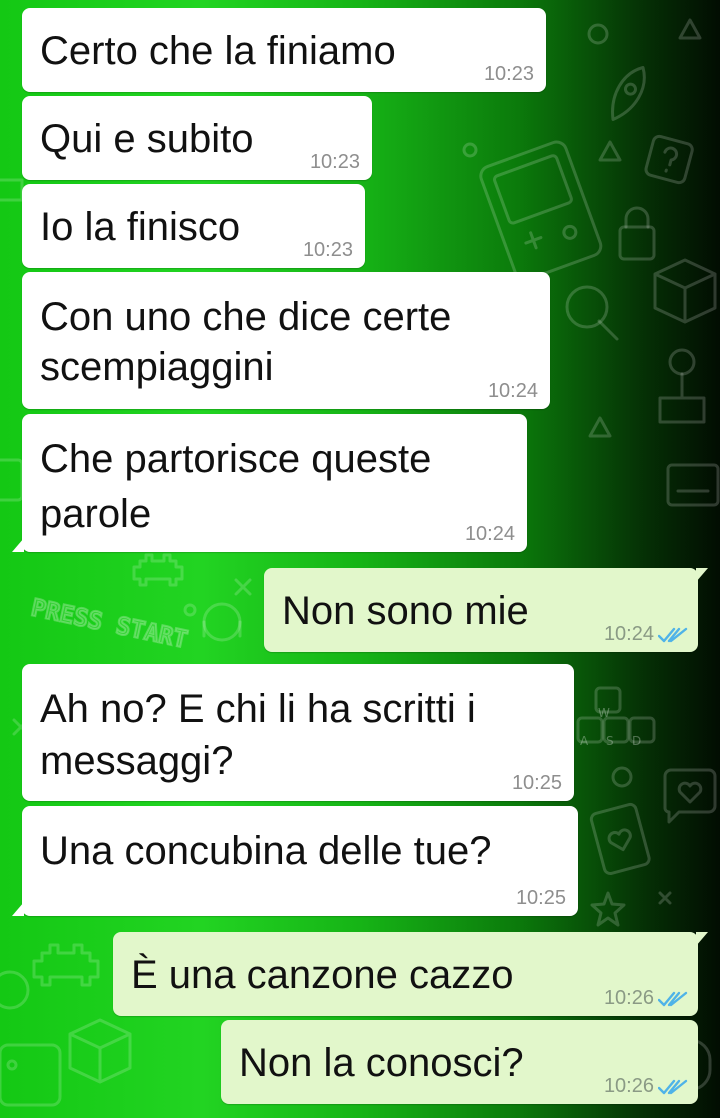  Describe the element at coordinates (592, 313) in the screenshot. I see `paddle-icon` at that location.